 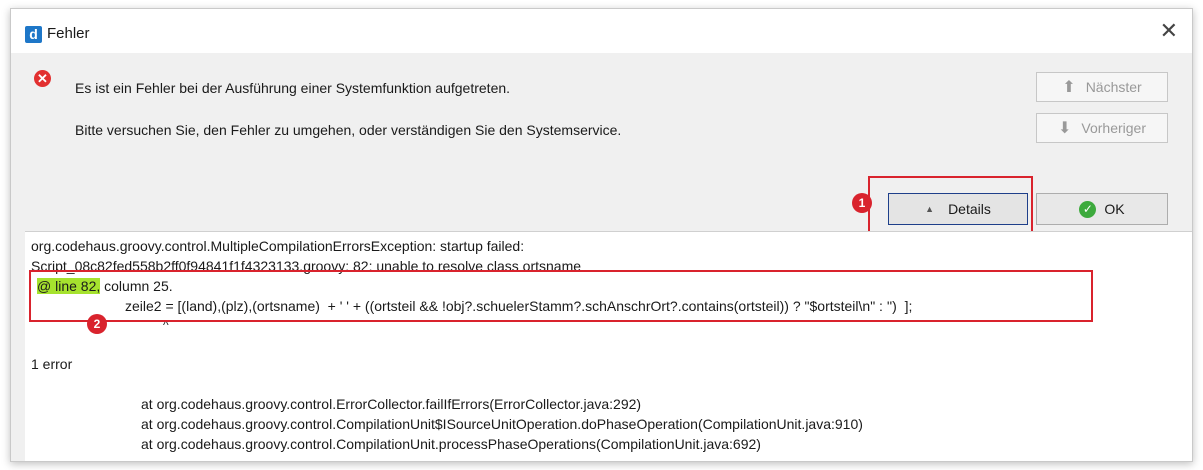 What do you see at coordinates (33, 34) in the screenshot?
I see `app-icon: d` at bounding box center [33, 34].